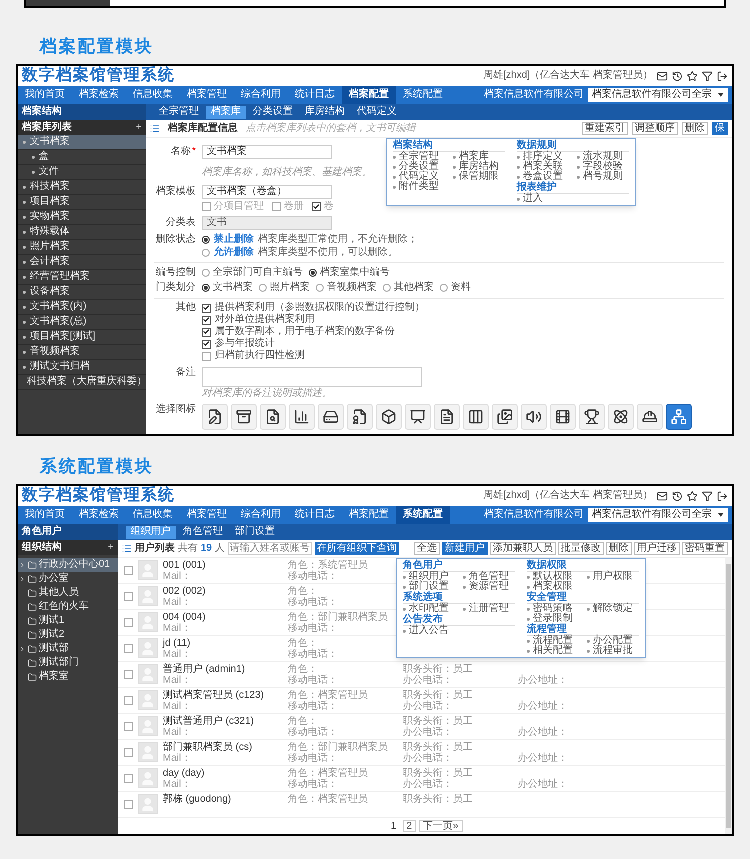 The height and width of the screenshot is (859, 750). Describe the element at coordinates (479, 177) in the screenshot. I see `menu-item: 保管期限` at that location.